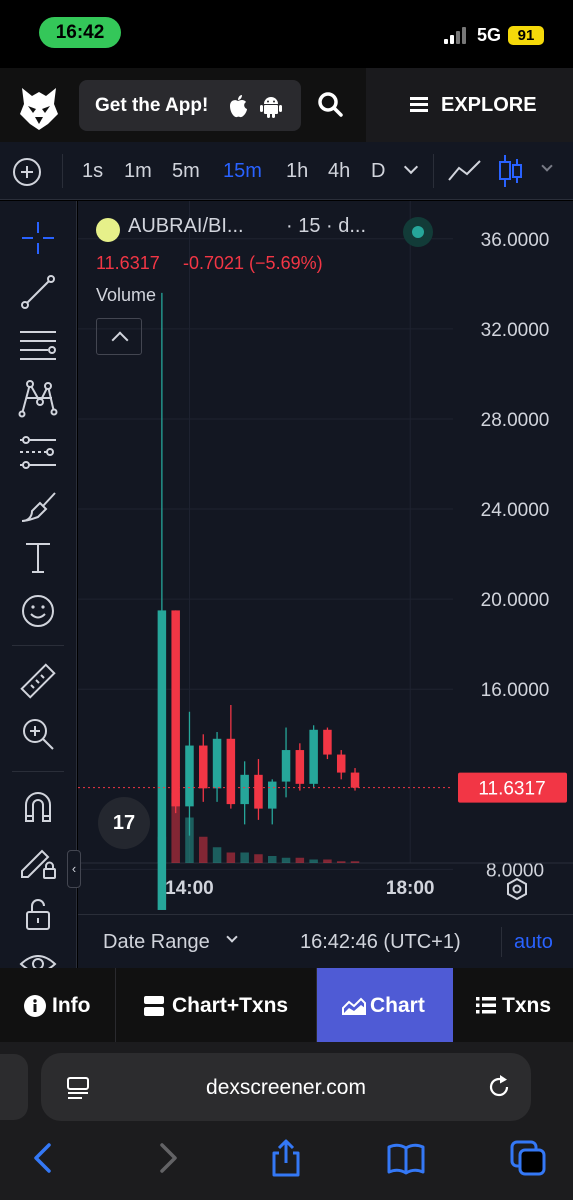 The height and width of the screenshot is (1200, 573). I want to click on area-chart-icon, so click(354, 1006).